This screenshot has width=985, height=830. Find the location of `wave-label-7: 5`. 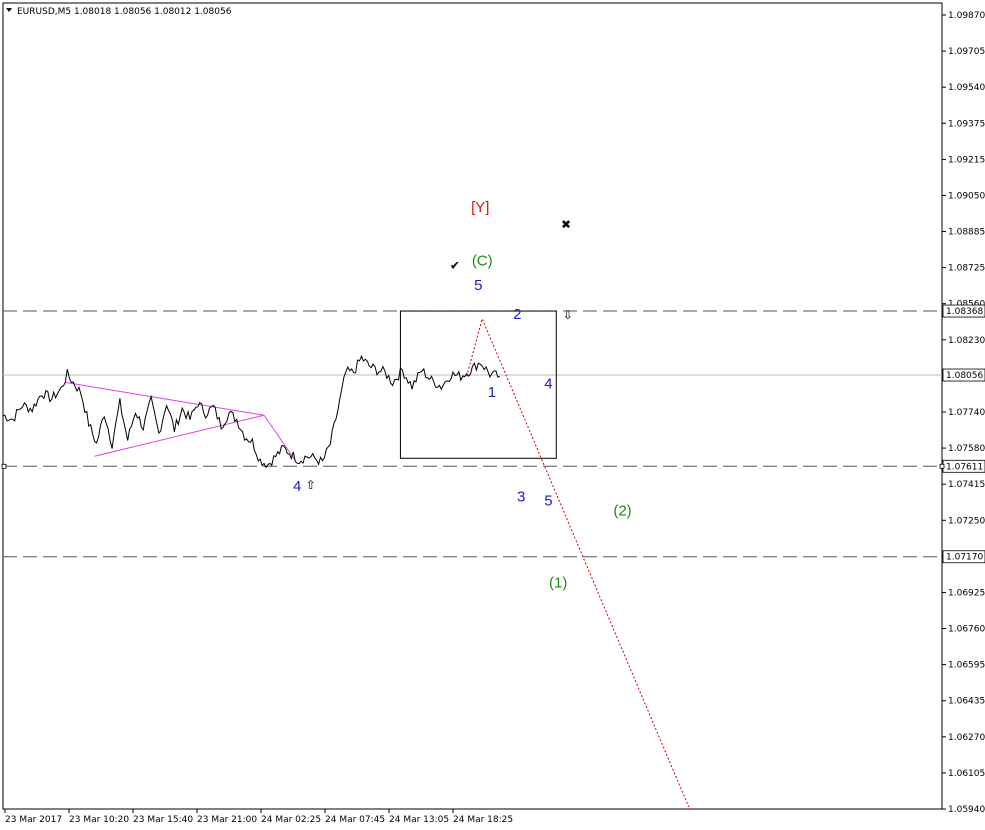

wave-label-7: 5 is located at coordinates (548, 500).